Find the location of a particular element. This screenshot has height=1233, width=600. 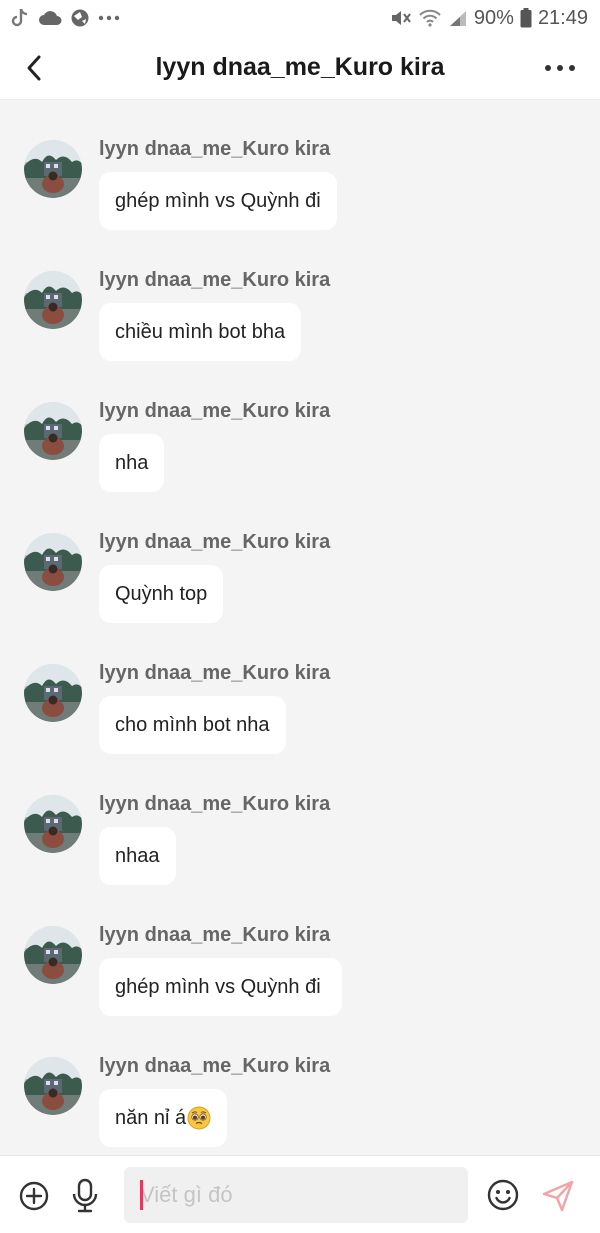

status-left is located at coordinates (65, 18).